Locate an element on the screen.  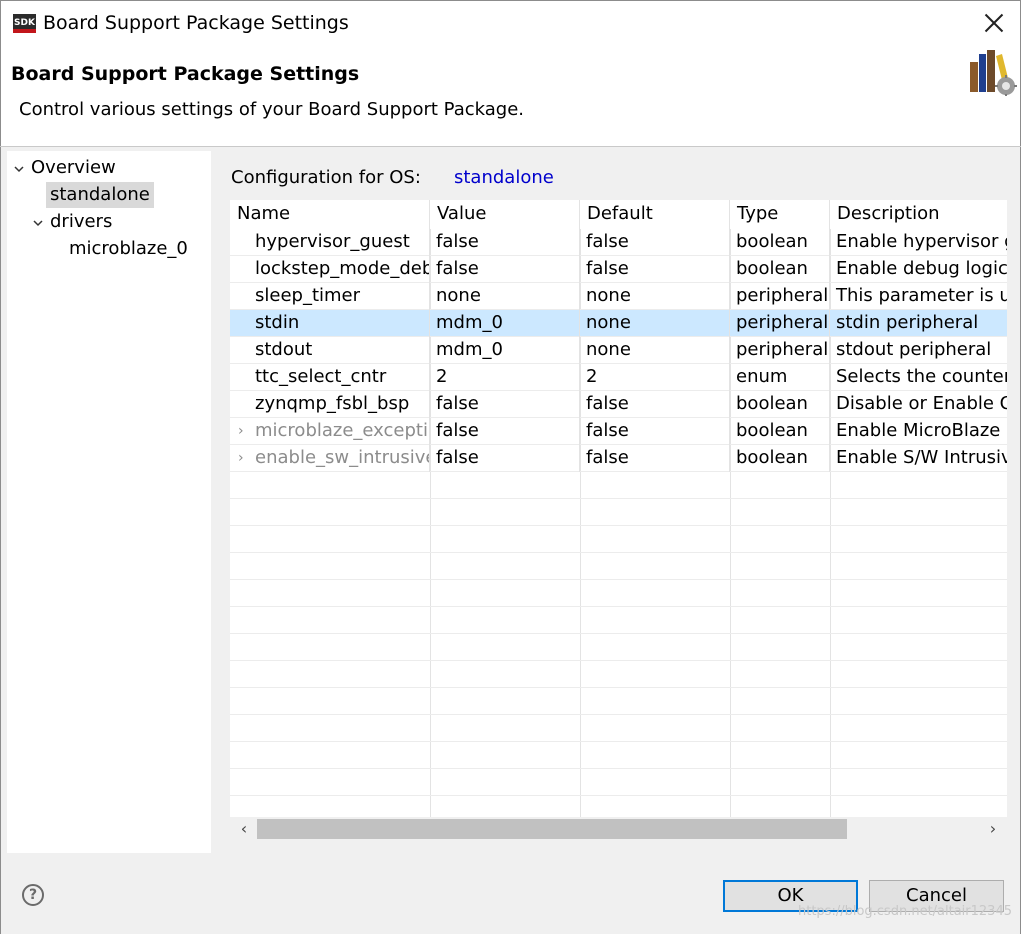
cell-description: stdin peripheral is located at coordinates (907, 322).